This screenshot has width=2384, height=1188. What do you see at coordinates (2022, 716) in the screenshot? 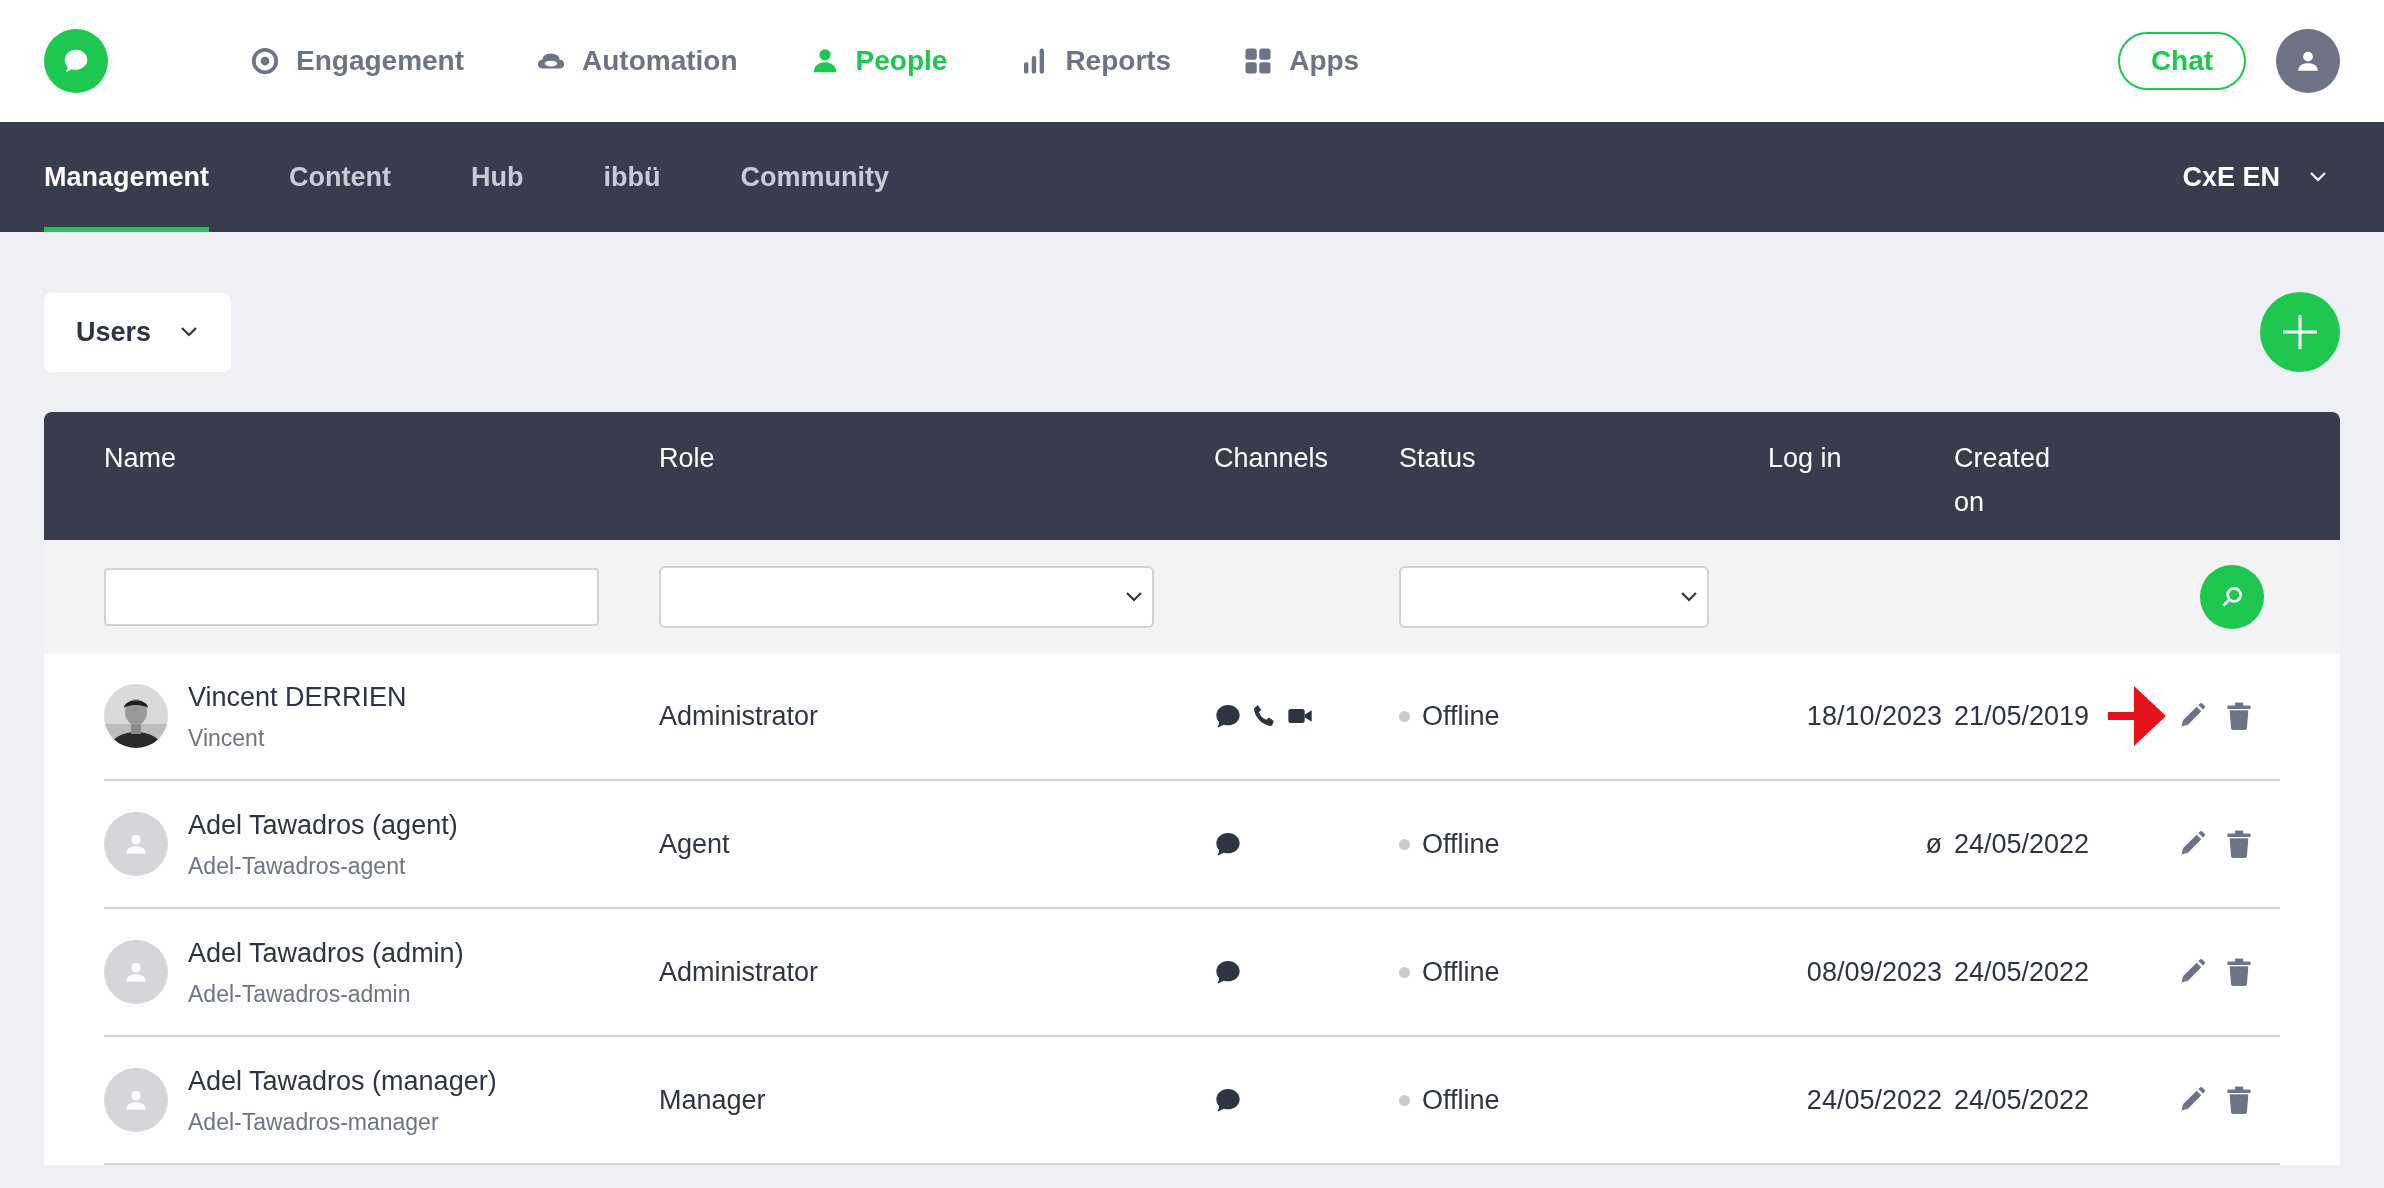
I see `created-date: 21/05/2019` at bounding box center [2022, 716].